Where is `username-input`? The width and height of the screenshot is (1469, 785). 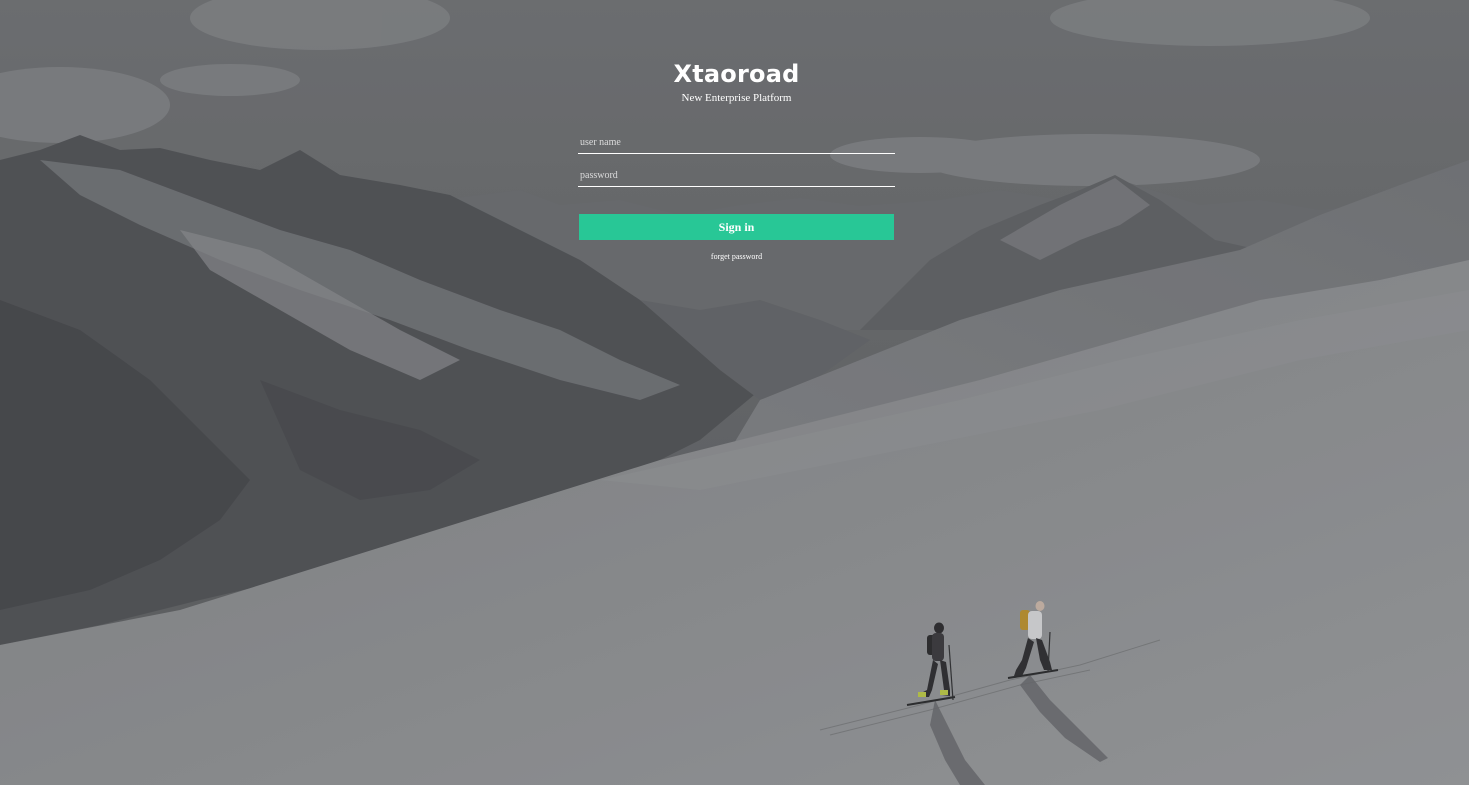
username-input is located at coordinates (736, 143).